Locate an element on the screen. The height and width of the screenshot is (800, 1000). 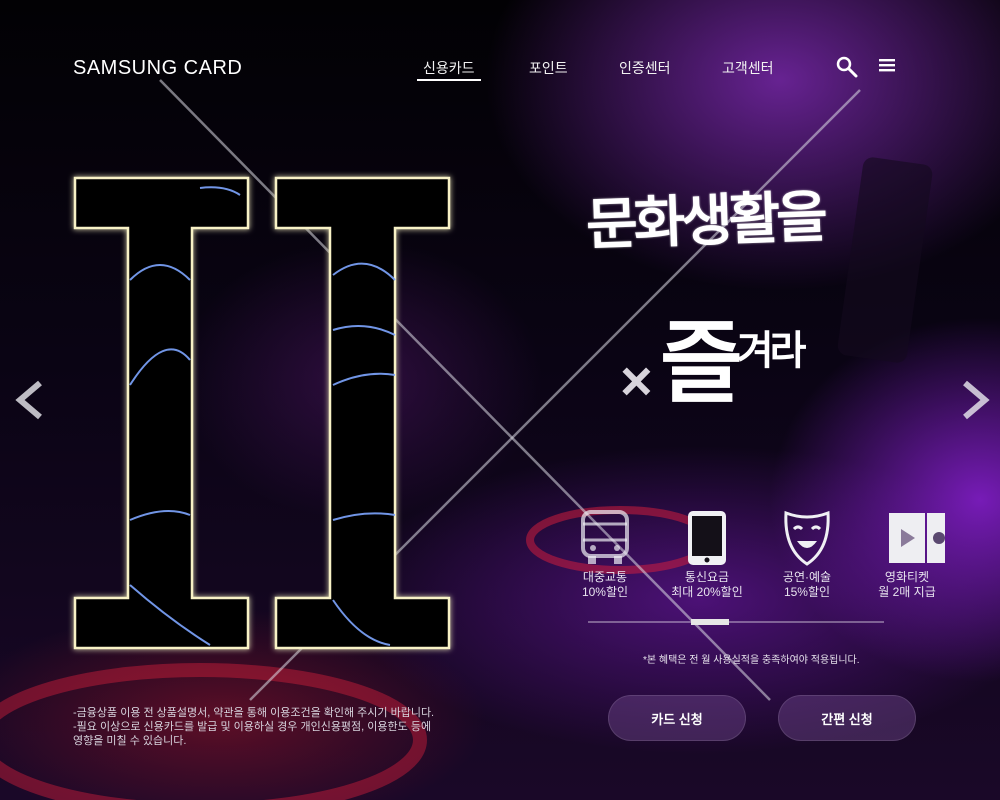
headline-line-2-small: 겨라 is located at coordinates (771, 351).